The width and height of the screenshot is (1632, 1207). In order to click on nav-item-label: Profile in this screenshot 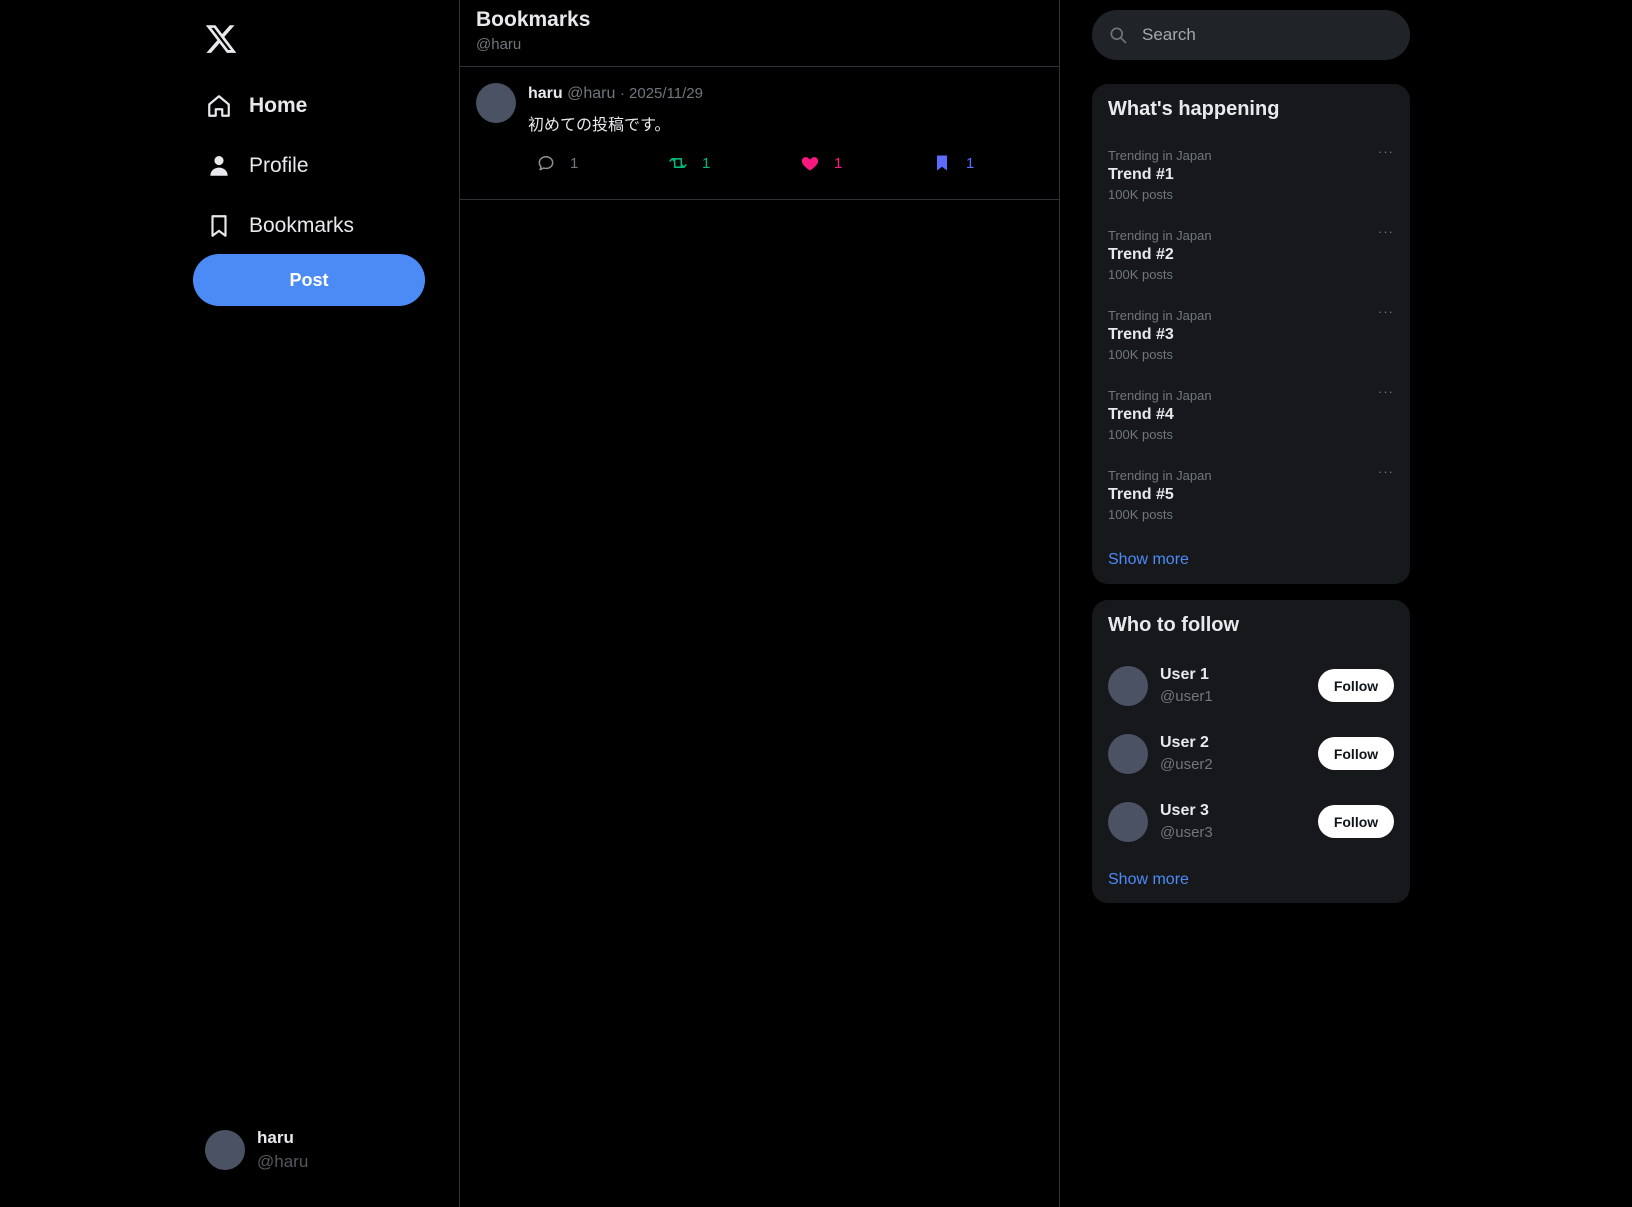, I will do `click(279, 165)`.